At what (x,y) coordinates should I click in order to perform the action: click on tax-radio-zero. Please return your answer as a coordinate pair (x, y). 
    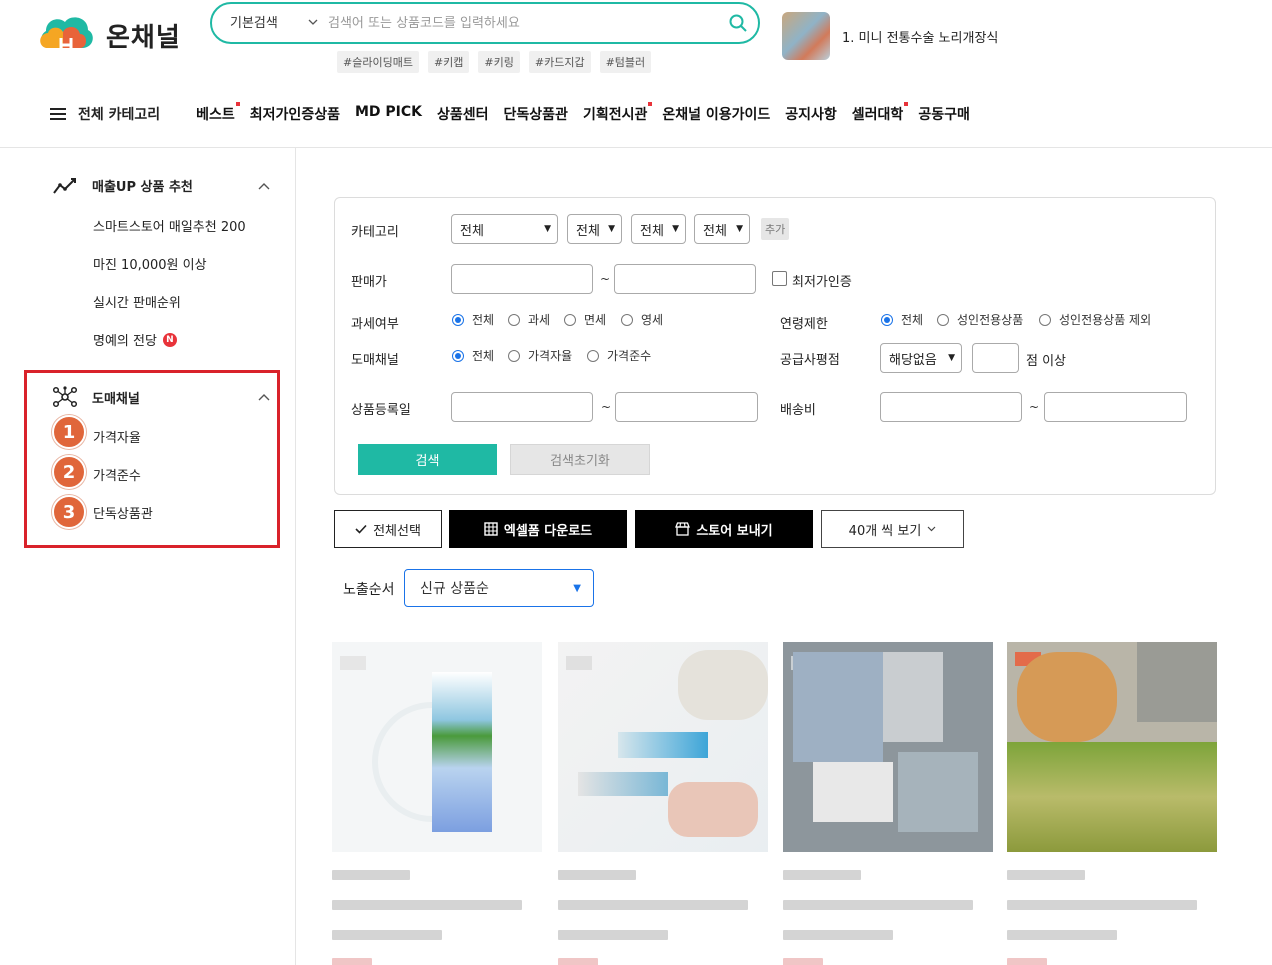
    Looking at the image, I should click on (627, 320).